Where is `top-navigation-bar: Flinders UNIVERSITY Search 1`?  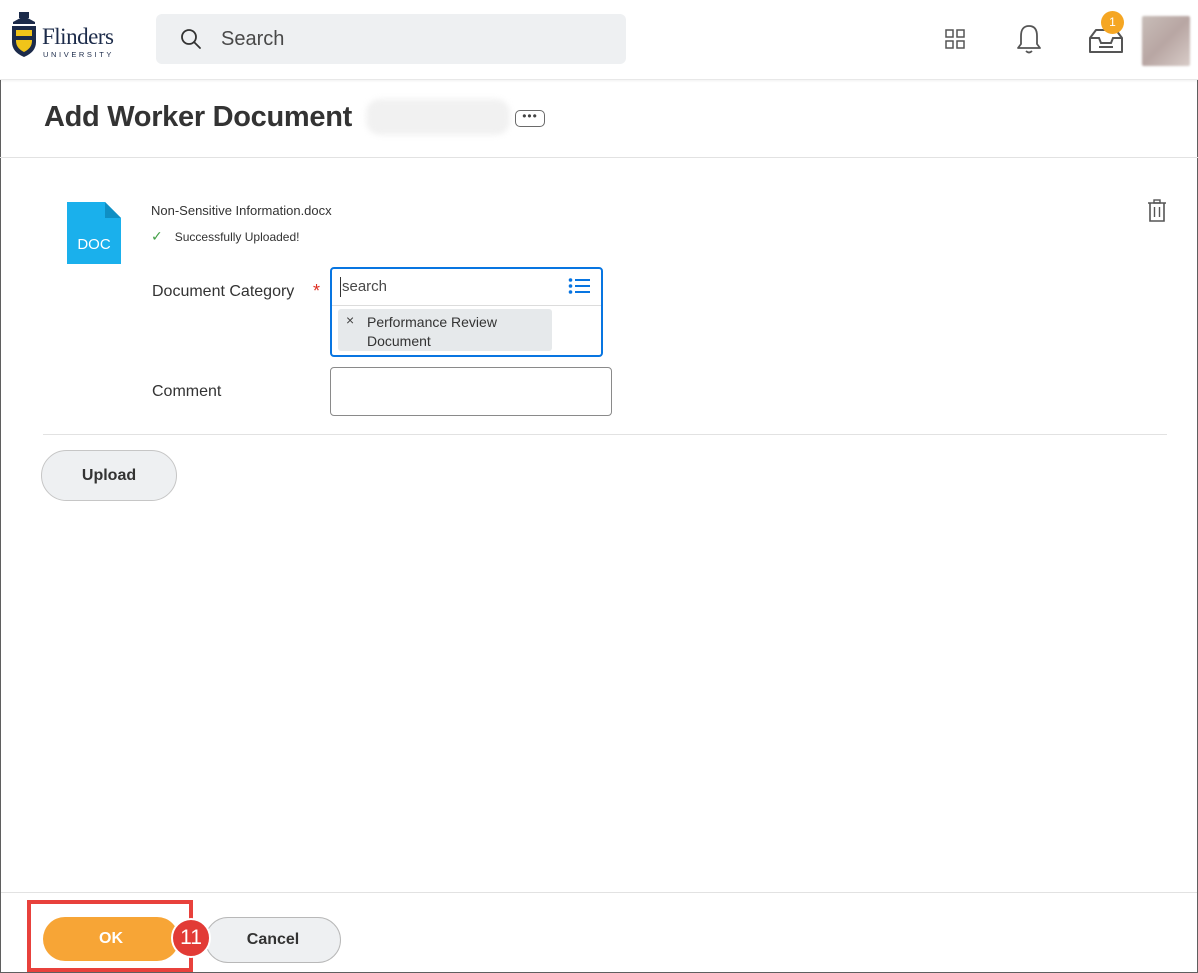
top-navigation-bar: Flinders UNIVERSITY Search 1 is located at coordinates (599, 40).